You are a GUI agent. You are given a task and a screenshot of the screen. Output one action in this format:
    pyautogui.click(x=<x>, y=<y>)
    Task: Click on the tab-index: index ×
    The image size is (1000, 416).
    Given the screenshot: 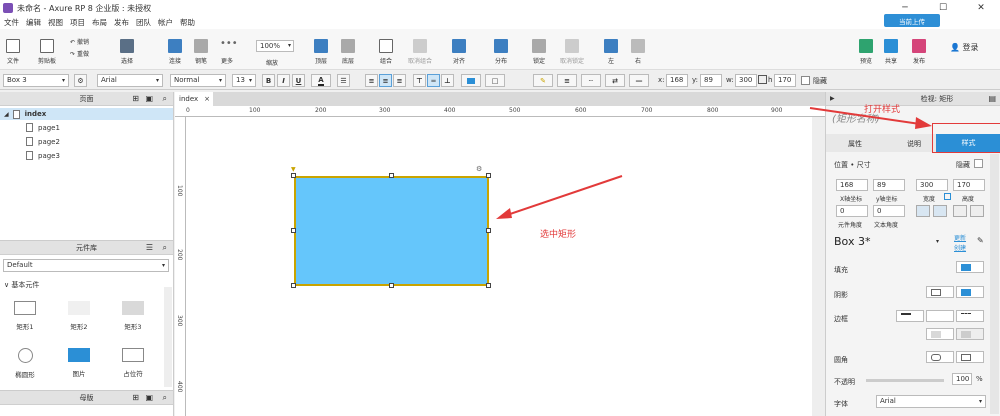 What is the action you would take?
    pyautogui.click(x=194, y=99)
    